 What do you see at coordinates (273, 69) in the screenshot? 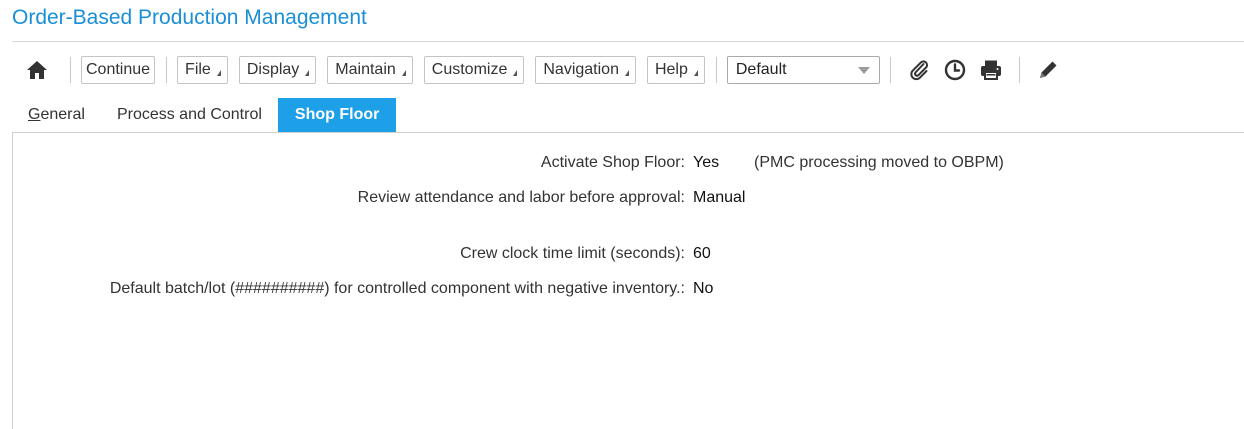
I see `display-menu-label: Display` at bounding box center [273, 69].